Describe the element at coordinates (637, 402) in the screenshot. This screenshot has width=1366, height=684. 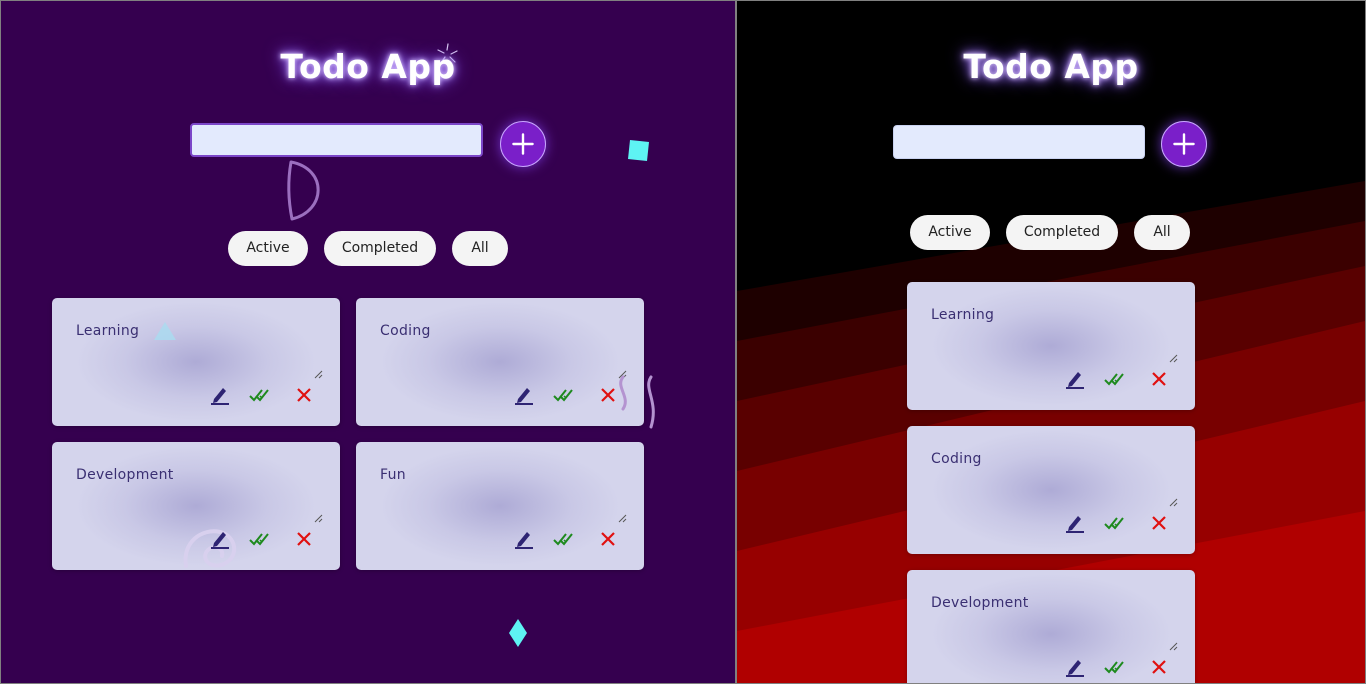
I see `squiggle-decoration` at that location.